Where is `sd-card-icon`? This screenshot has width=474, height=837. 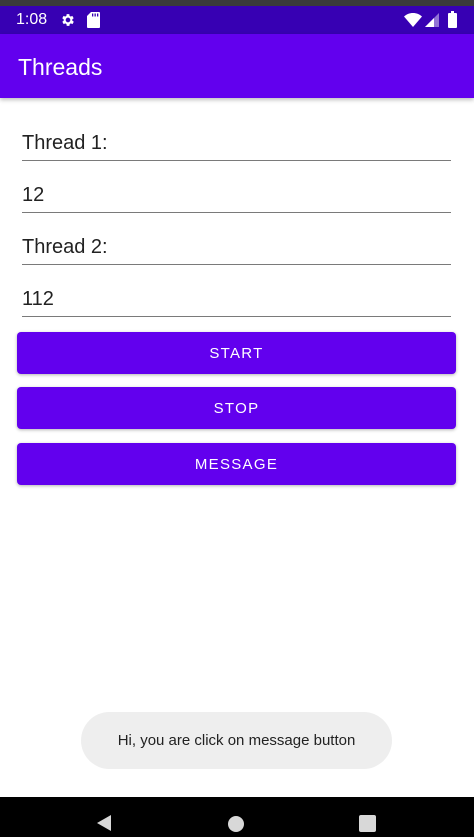
sd-card-icon is located at coordinates (93, 20).